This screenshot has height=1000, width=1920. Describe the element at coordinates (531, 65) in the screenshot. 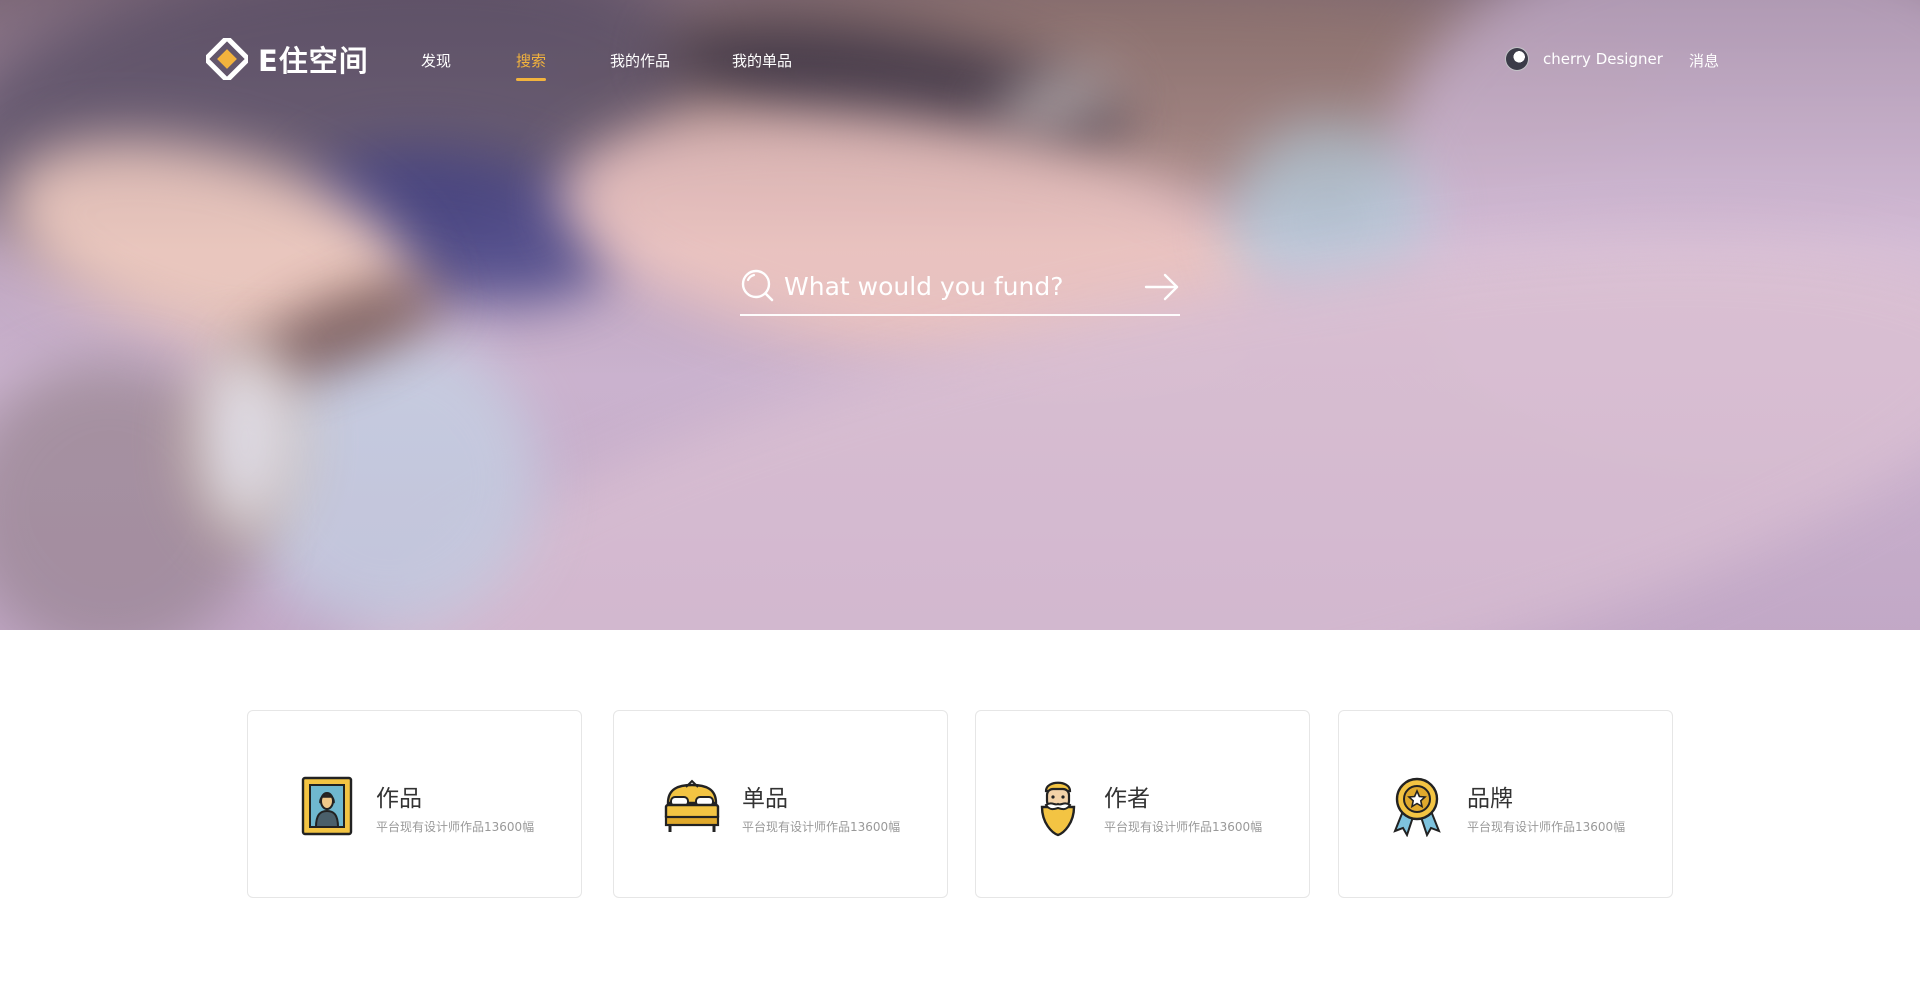

I see `nav-item-search: 搜索` at that location.